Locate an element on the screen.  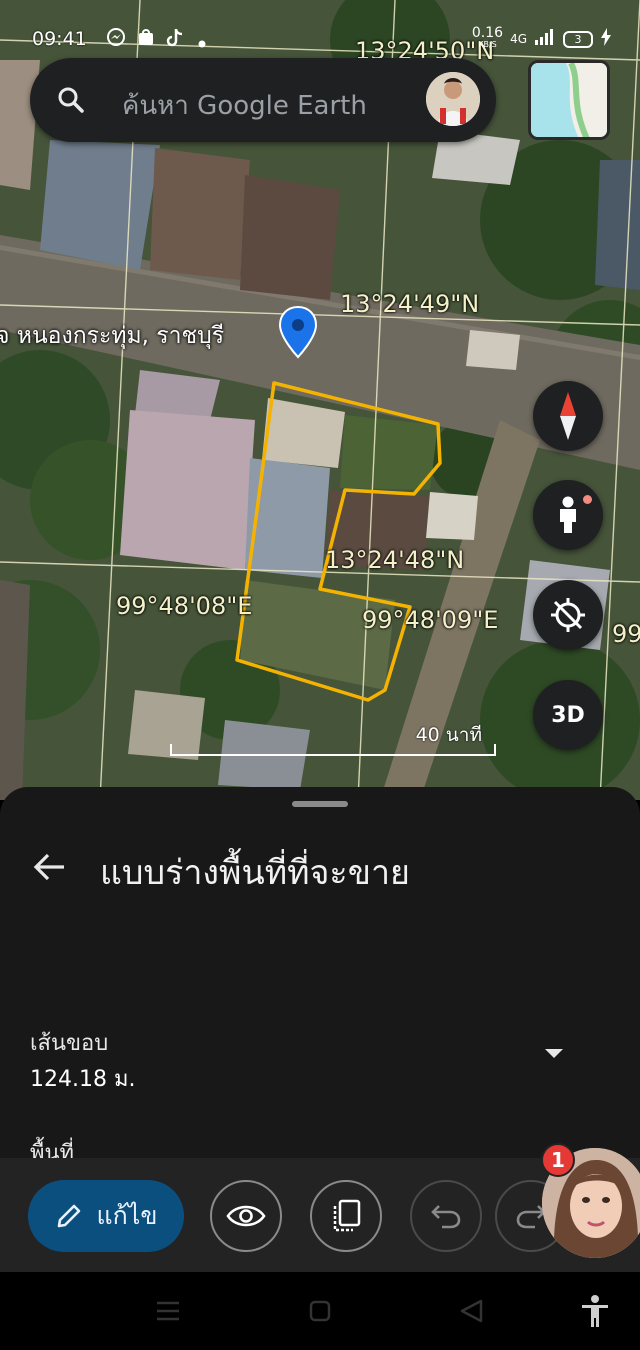
eye-icon is located at coordinates (246, 1216).